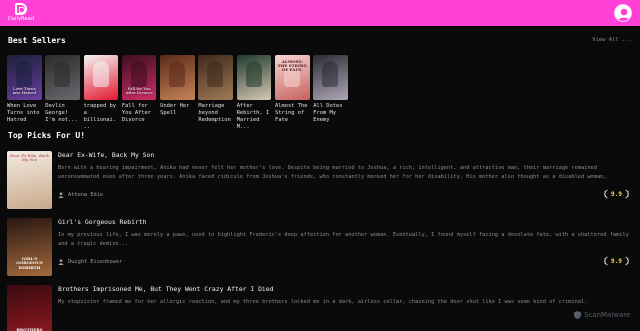  I want to click on book-title: Under Her Spell, so click(177, 110).